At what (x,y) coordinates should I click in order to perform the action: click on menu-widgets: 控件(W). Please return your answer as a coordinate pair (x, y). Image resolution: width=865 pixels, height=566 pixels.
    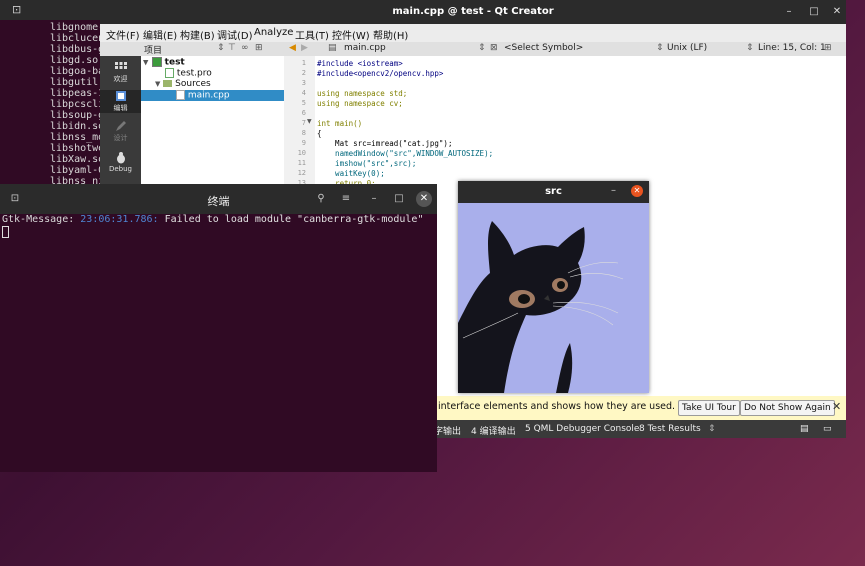
    Looking at the image, I should click on (351, 34).